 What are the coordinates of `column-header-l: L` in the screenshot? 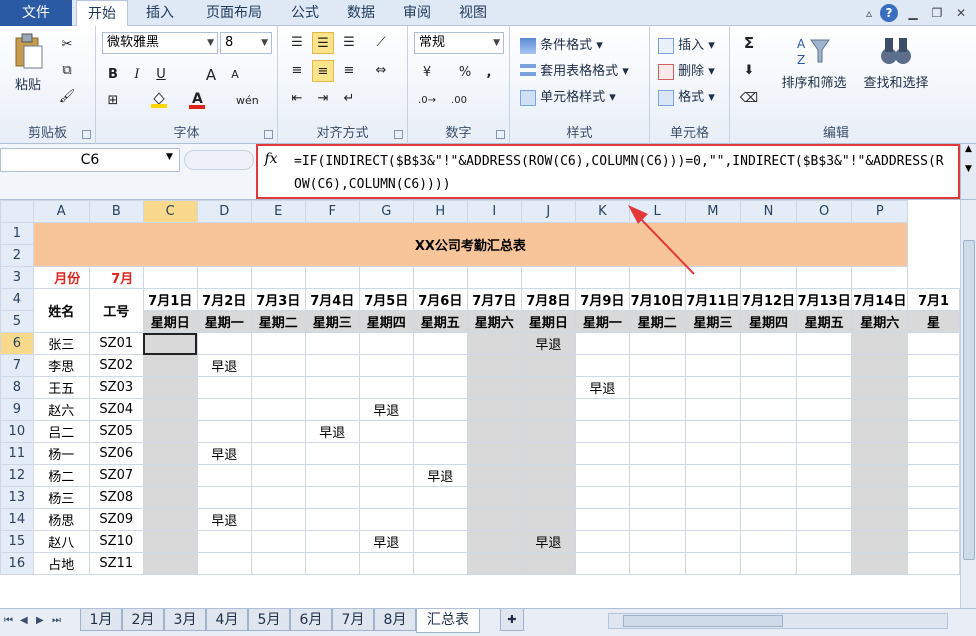 It's located at (657, 211).